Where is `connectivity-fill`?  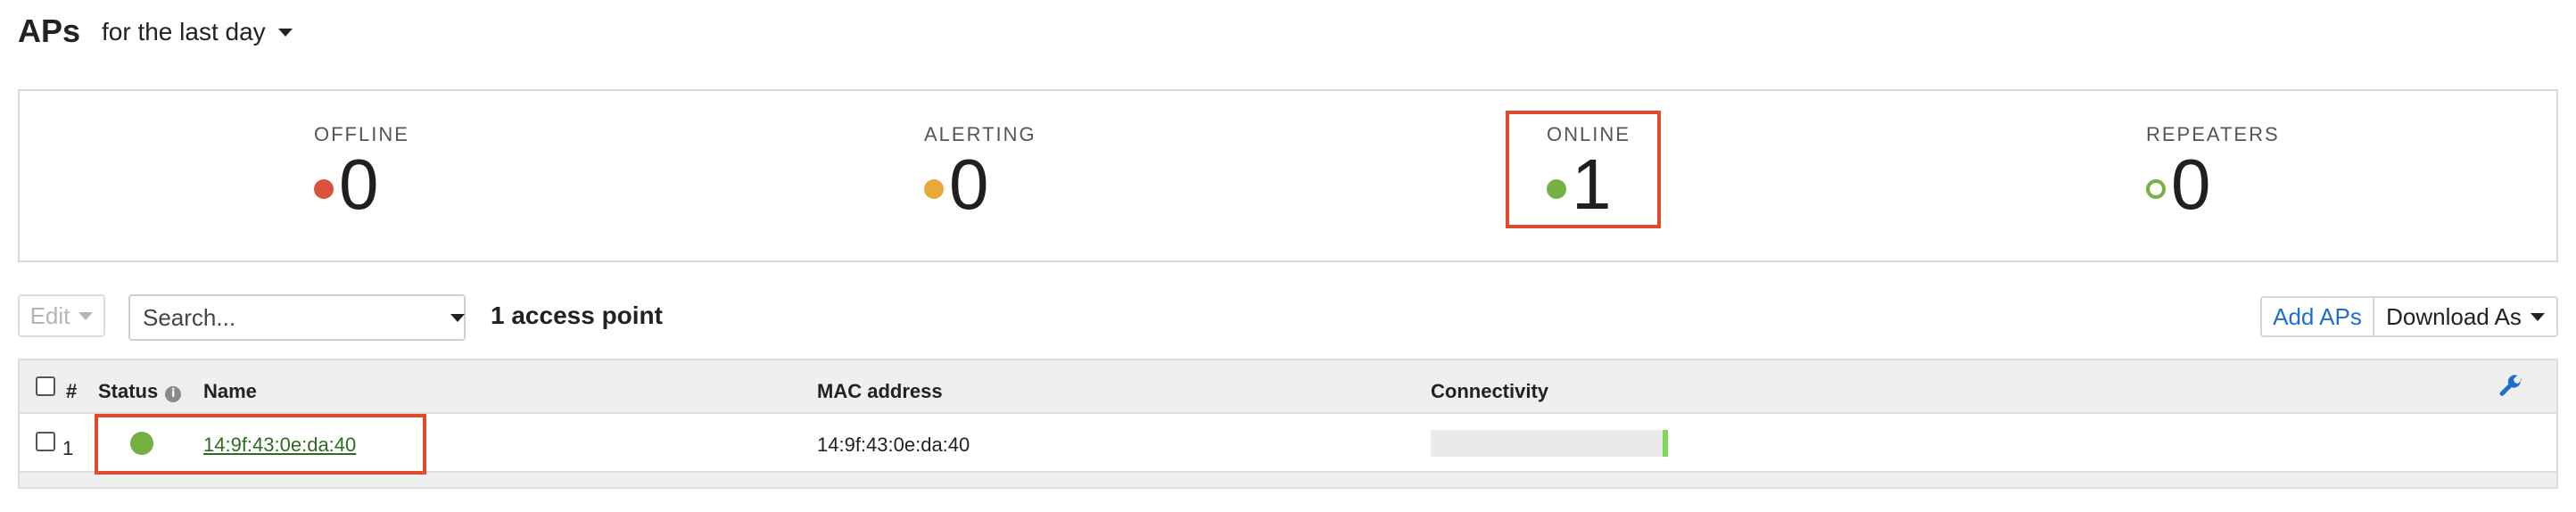
connectivity-fill is located at coordinates (1666, 443).